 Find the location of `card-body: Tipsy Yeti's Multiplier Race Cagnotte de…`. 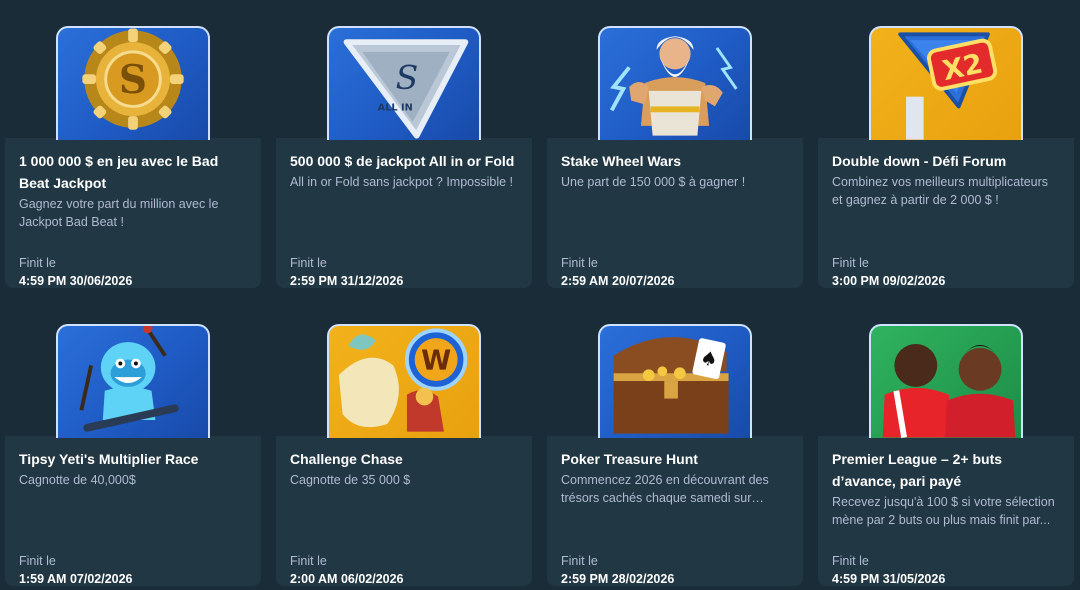

card-body: Tipsy Yeti's Multiplier Race Cagnotte de… is located at coordinates (133, 511).